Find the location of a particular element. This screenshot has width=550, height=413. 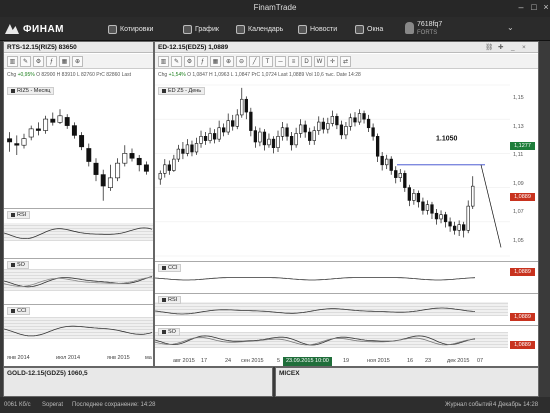

menu-quotes: Котировки is located at coordinates (130, 29).